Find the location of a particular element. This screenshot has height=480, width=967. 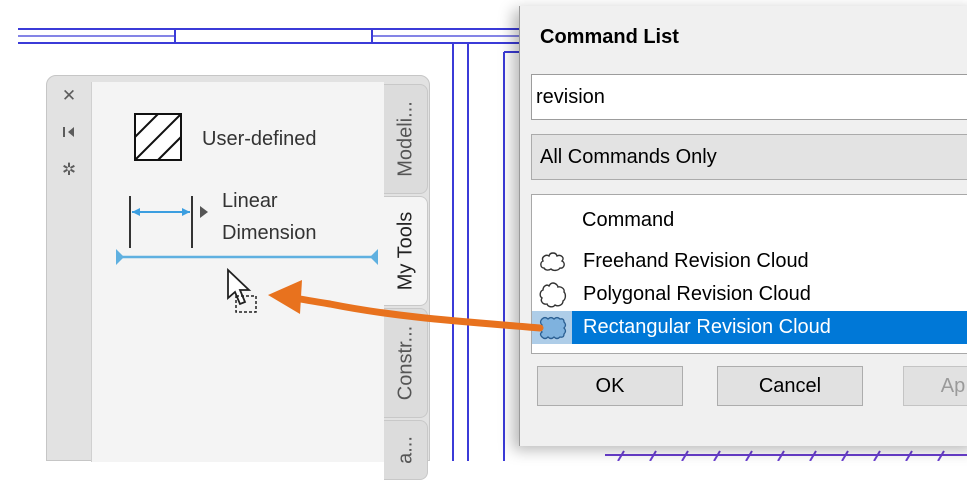

tool-user-defined-hatch: User-defined is located at coordinates (264, 138).